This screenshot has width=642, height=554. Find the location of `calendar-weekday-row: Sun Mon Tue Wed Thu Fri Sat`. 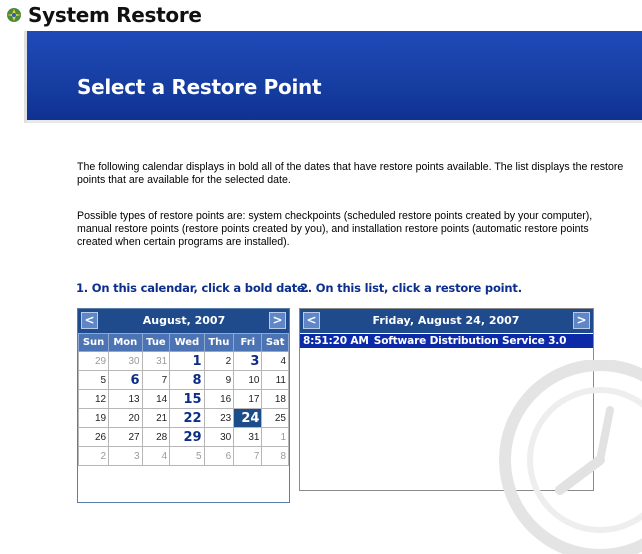

calendar-weekday-row: Sun Mon Tue Wed Thu Fri Sat is located at coordinates (183, 342).